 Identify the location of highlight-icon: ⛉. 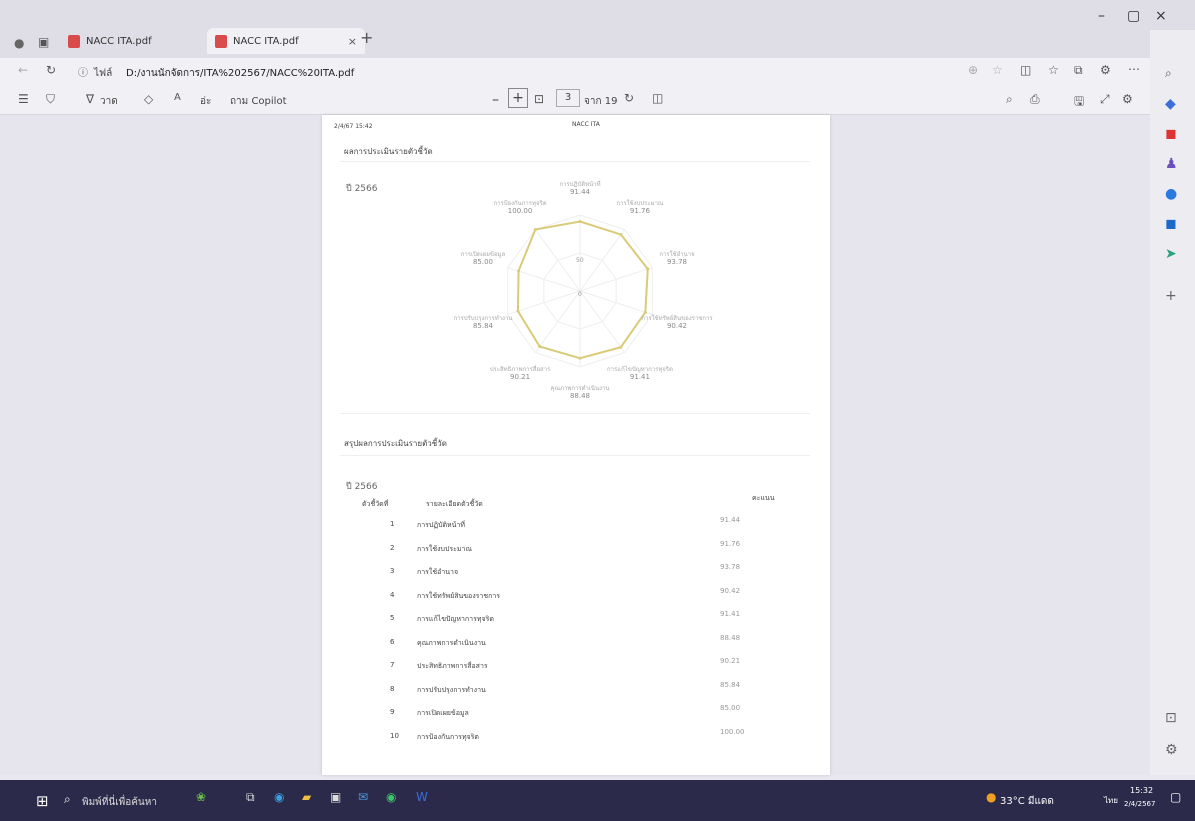
(50, 99).